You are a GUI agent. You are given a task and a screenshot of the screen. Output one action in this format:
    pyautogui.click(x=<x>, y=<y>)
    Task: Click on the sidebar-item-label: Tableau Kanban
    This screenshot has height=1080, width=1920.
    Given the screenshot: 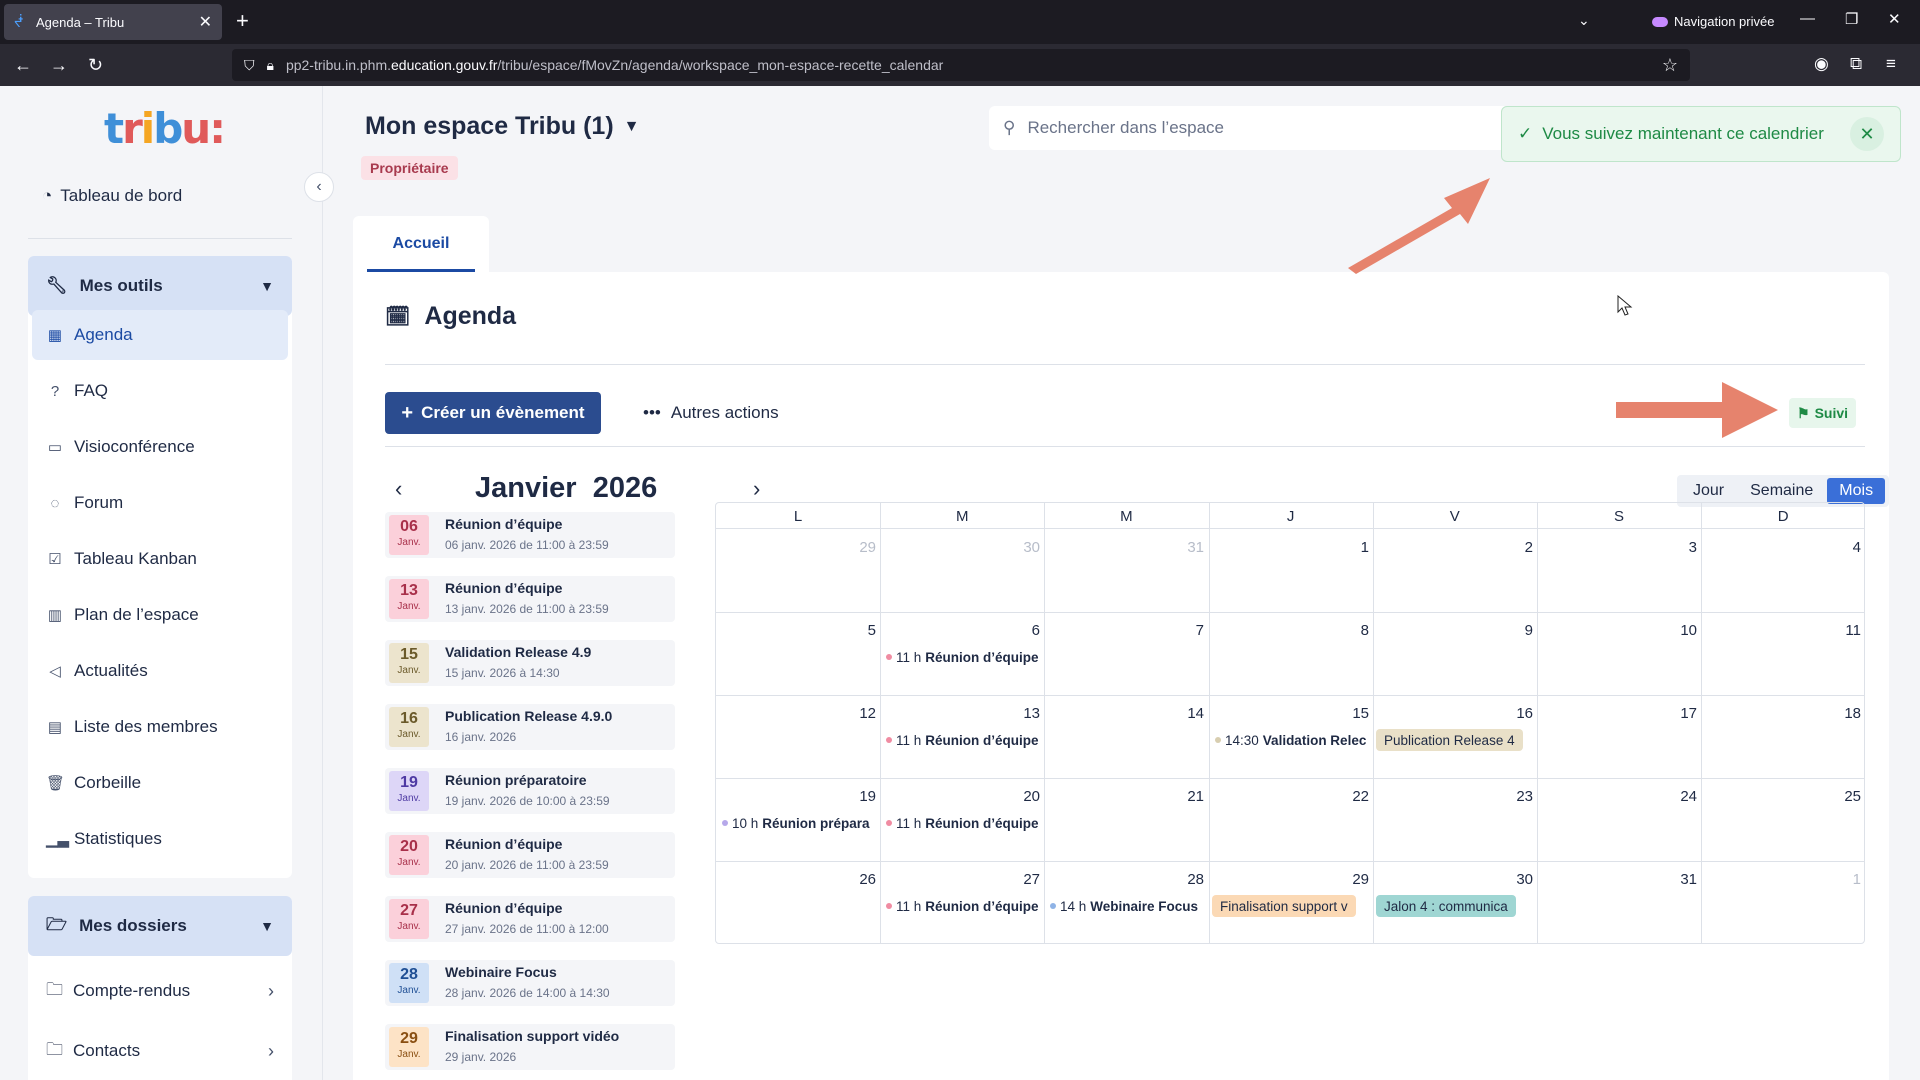 What is the action you would take?
    pyautogui.click(x=135, y=558)
    